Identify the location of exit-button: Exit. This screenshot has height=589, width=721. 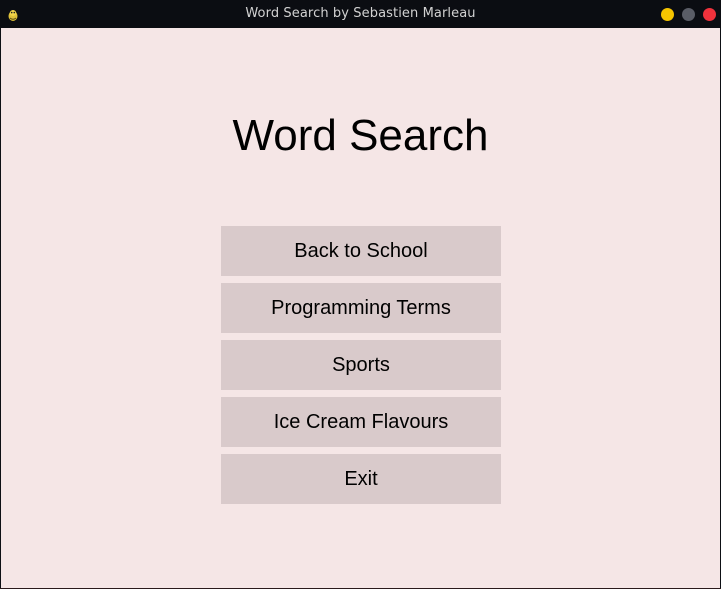
(361, 479).